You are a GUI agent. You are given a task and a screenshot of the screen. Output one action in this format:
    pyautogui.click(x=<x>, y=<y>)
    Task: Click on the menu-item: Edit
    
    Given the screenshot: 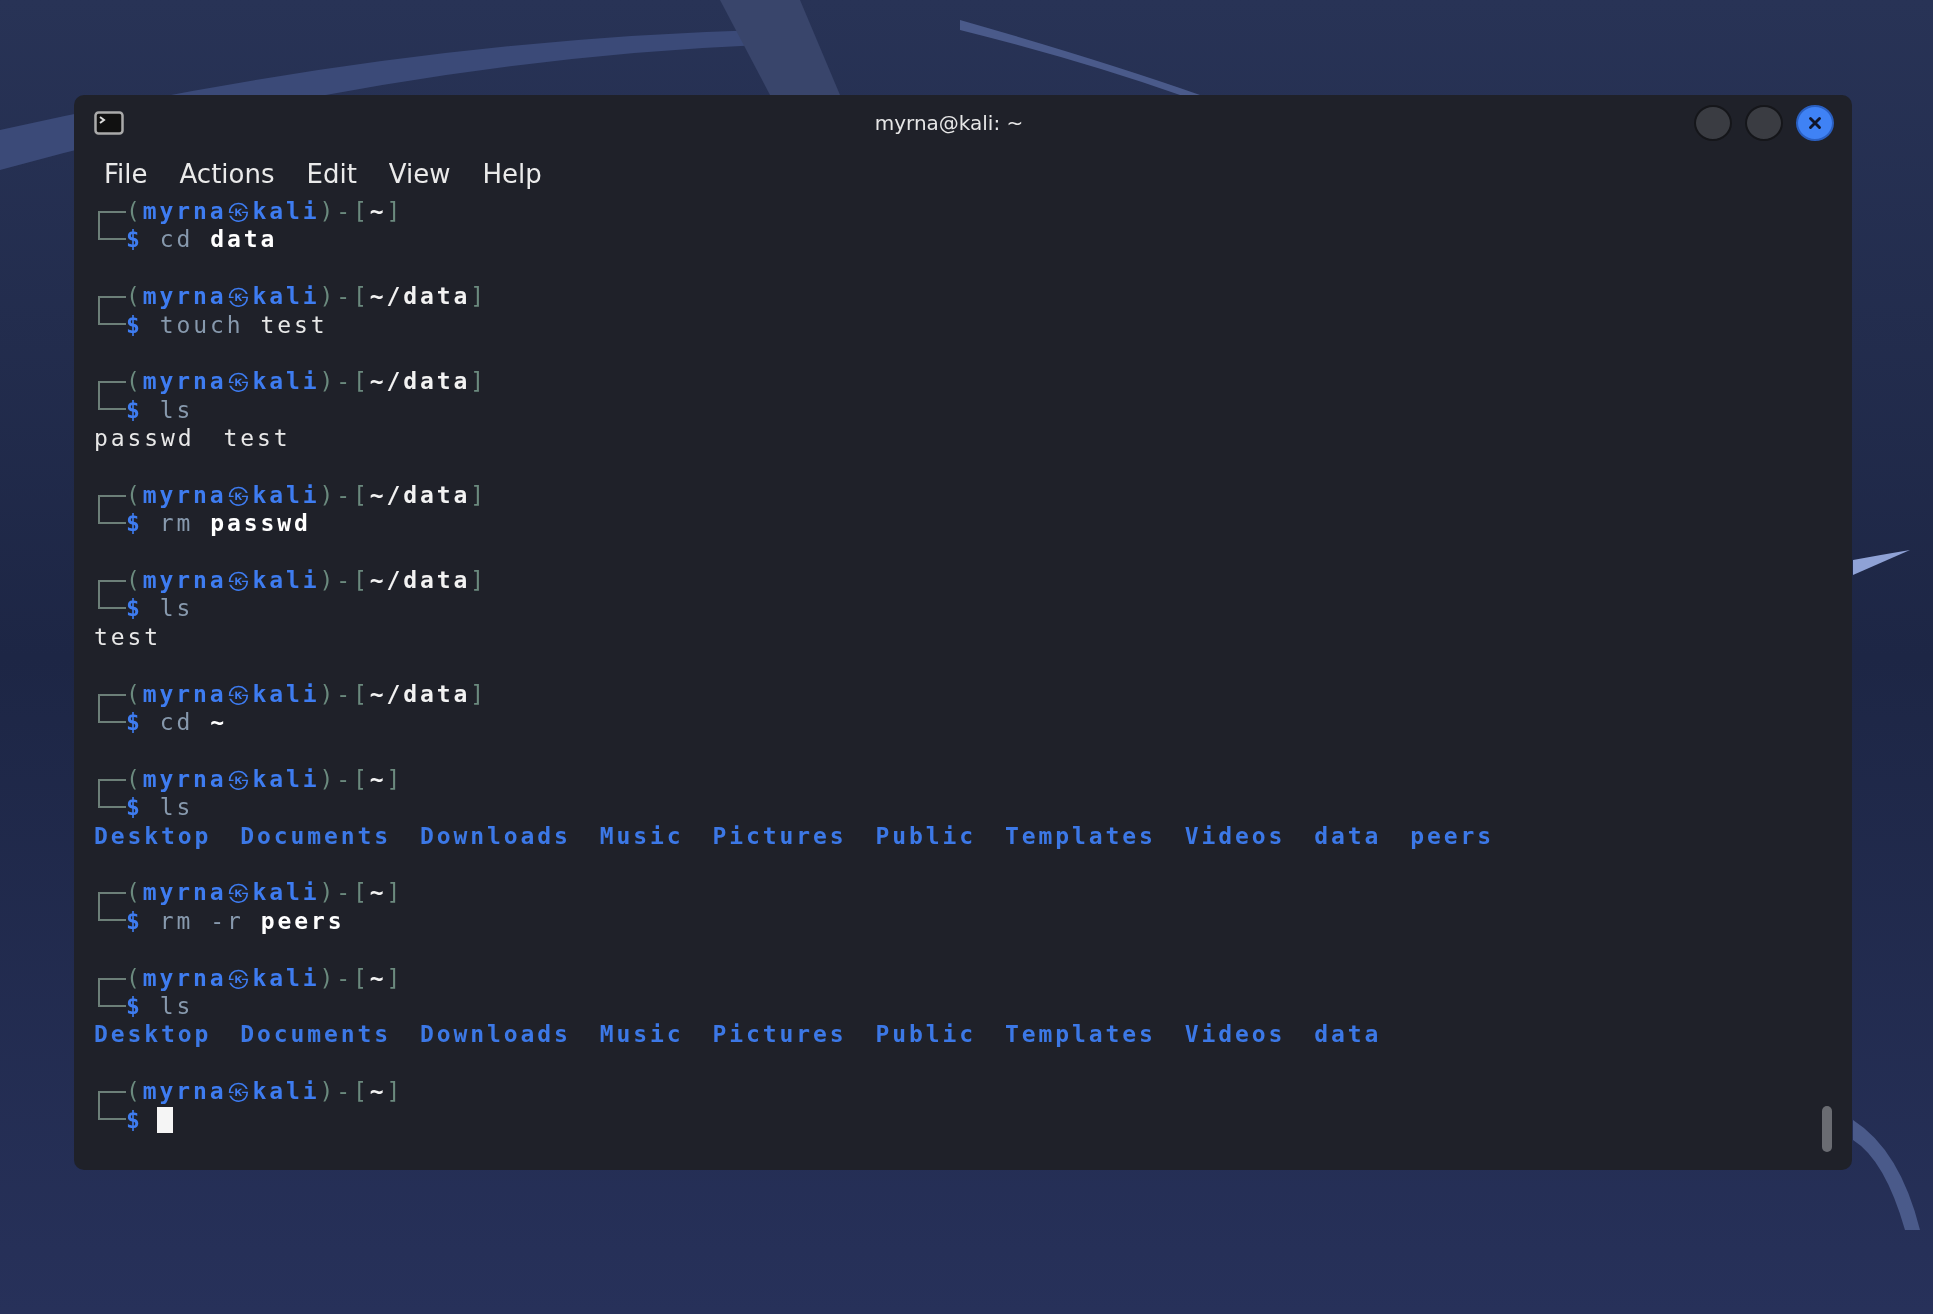 What is the action you would take?
    pyautogui.click(x=331, y=174)
    